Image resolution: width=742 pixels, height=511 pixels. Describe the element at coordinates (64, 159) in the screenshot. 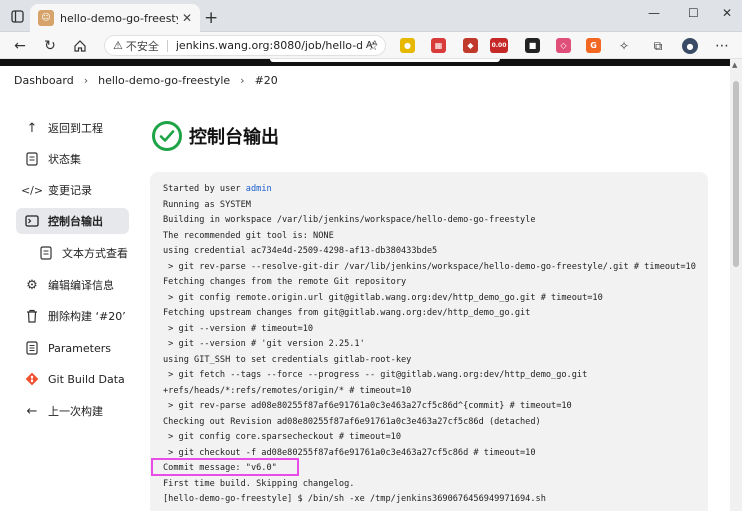

I see `sidebar-item-label: 状态集` at that location.